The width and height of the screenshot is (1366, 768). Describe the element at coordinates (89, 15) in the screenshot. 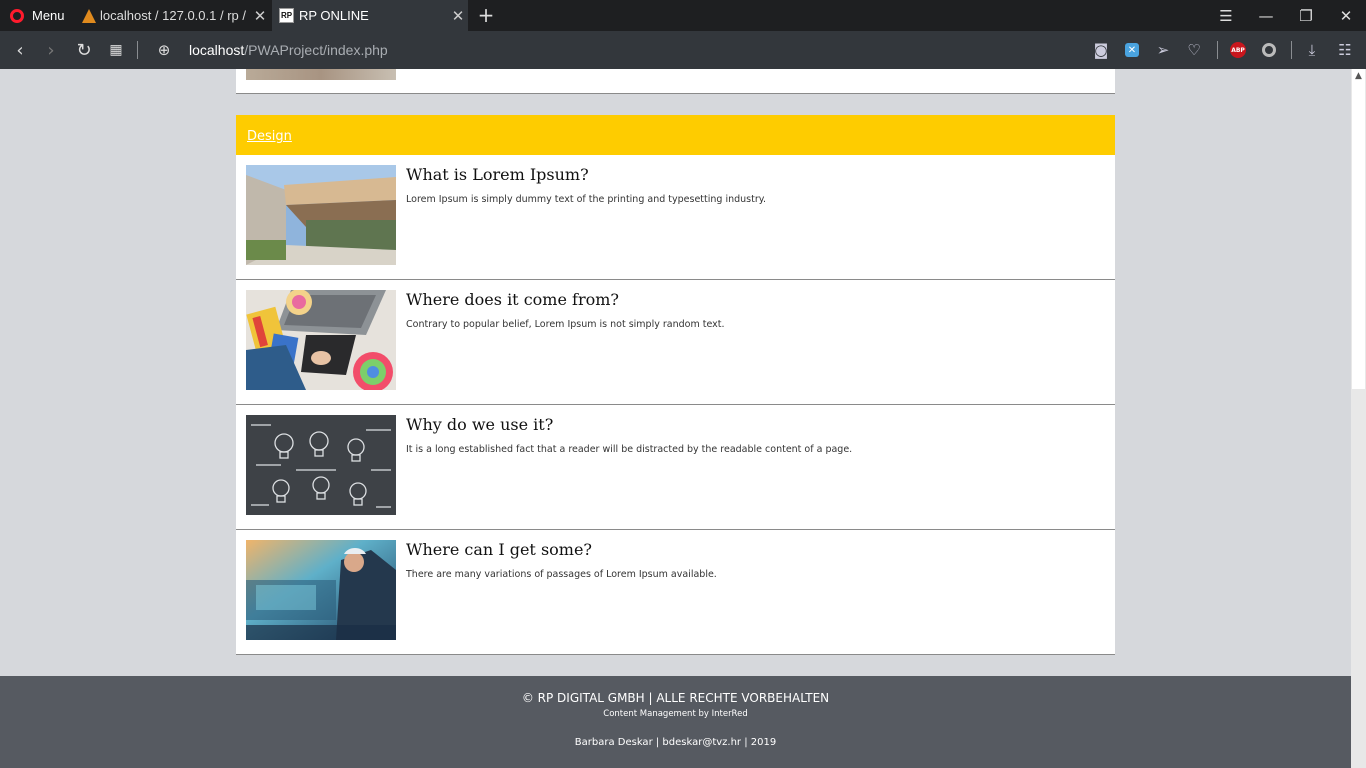

I see `phpmyadmin-icon` at that location.